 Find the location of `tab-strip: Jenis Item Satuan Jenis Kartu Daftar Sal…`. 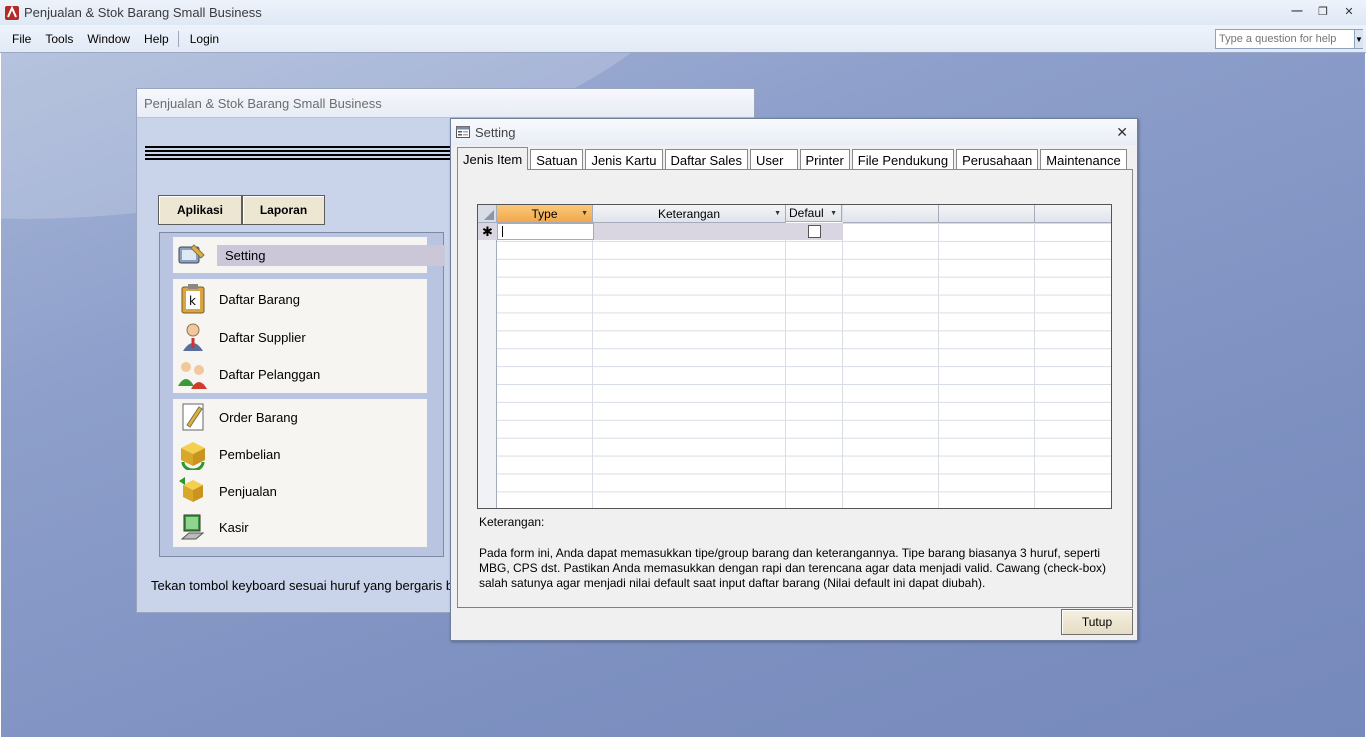

tab-strip: Jenis Item Satuan Jenis Kartu Daftar Sal… is located at coordinates (793, 158).